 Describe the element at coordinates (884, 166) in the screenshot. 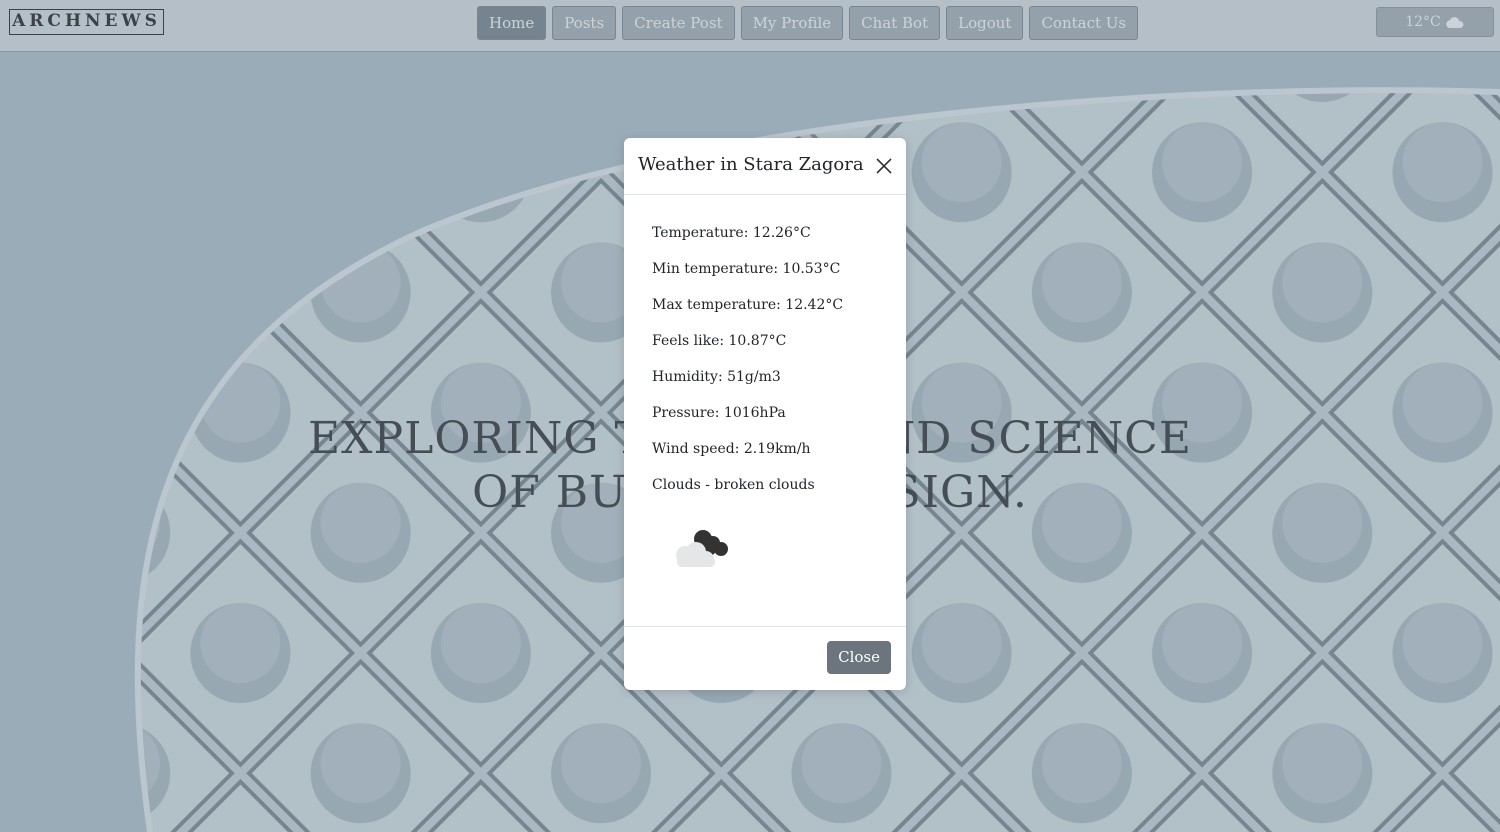

I see `close-icon` at that location.